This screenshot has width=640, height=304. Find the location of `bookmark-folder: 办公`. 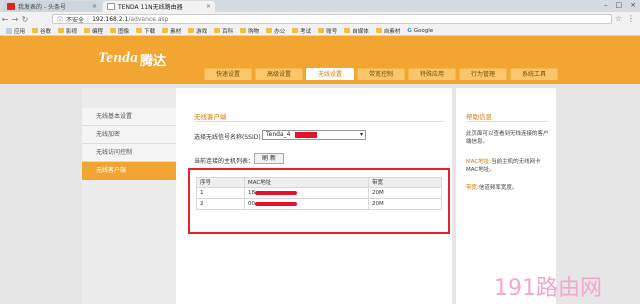

bookmark-folder: 办公 is located at coordinates (275, 31).